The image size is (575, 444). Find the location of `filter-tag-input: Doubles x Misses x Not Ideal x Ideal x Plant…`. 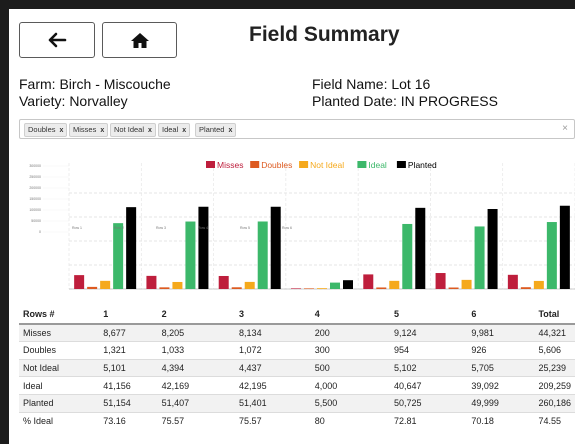

filter-tag-input: Doubles x Misses x Not Ideal x Ideal x Plant… is located at coordinates (297, 129).